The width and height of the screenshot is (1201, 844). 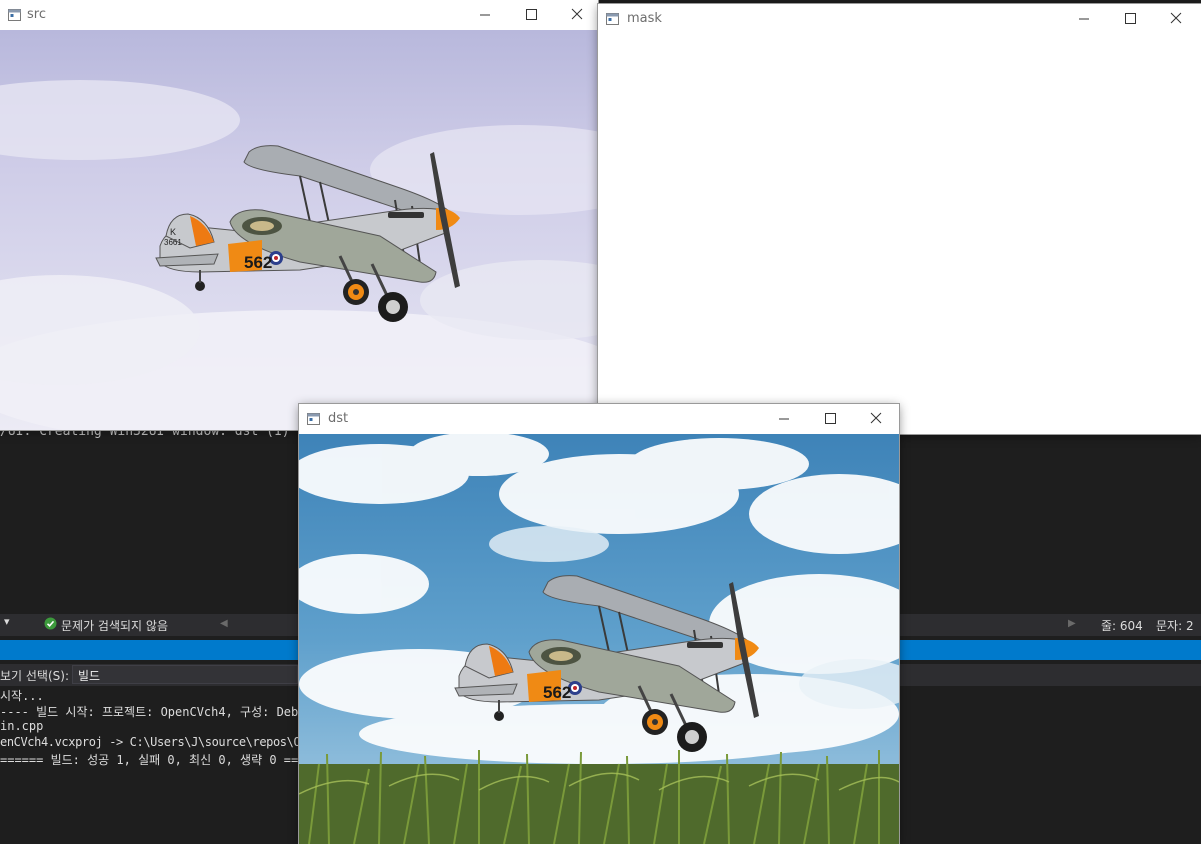 What do you see at coordinates (1072, 623) in the screenshot?
I see `scroll-right-icon: ▶` at bounding box center [1072, 623].